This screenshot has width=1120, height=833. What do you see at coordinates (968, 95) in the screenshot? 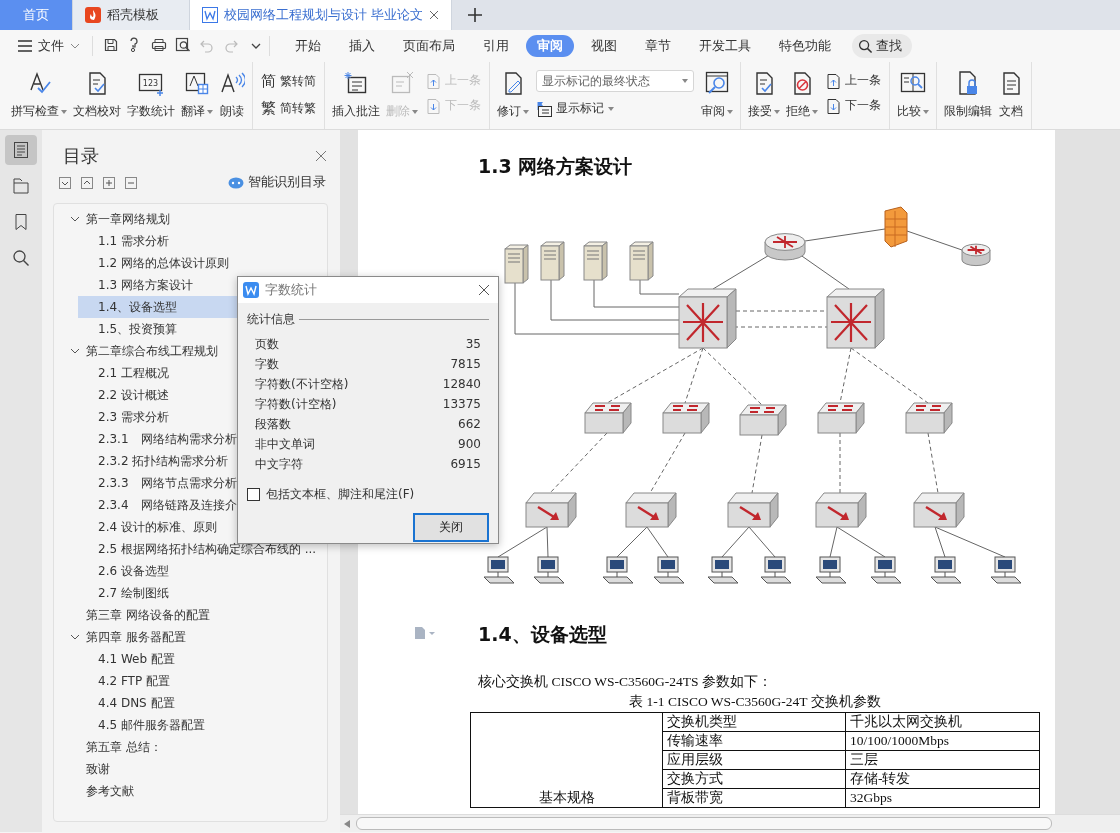
I see `ribbon-button: 限制编辑` at bounding box center [968, 95].